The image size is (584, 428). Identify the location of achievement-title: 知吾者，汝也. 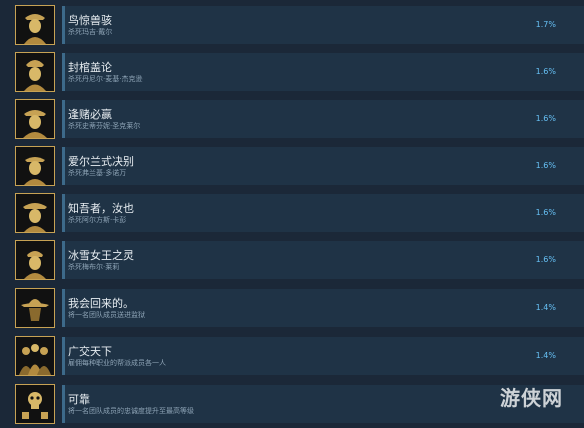
(101, 208).